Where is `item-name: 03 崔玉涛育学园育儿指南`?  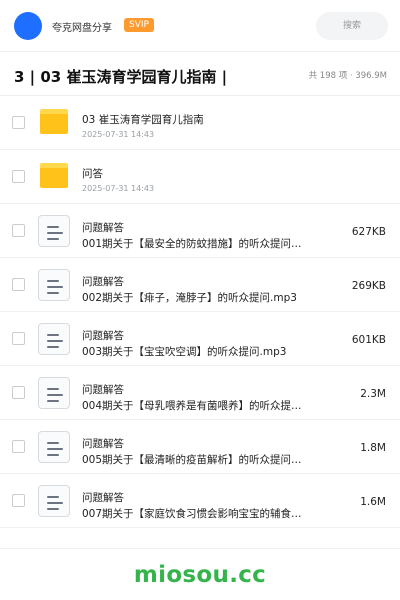
item-name: 03 崔玉涛育学园育儿指南 is located at coordinates (143, 120).